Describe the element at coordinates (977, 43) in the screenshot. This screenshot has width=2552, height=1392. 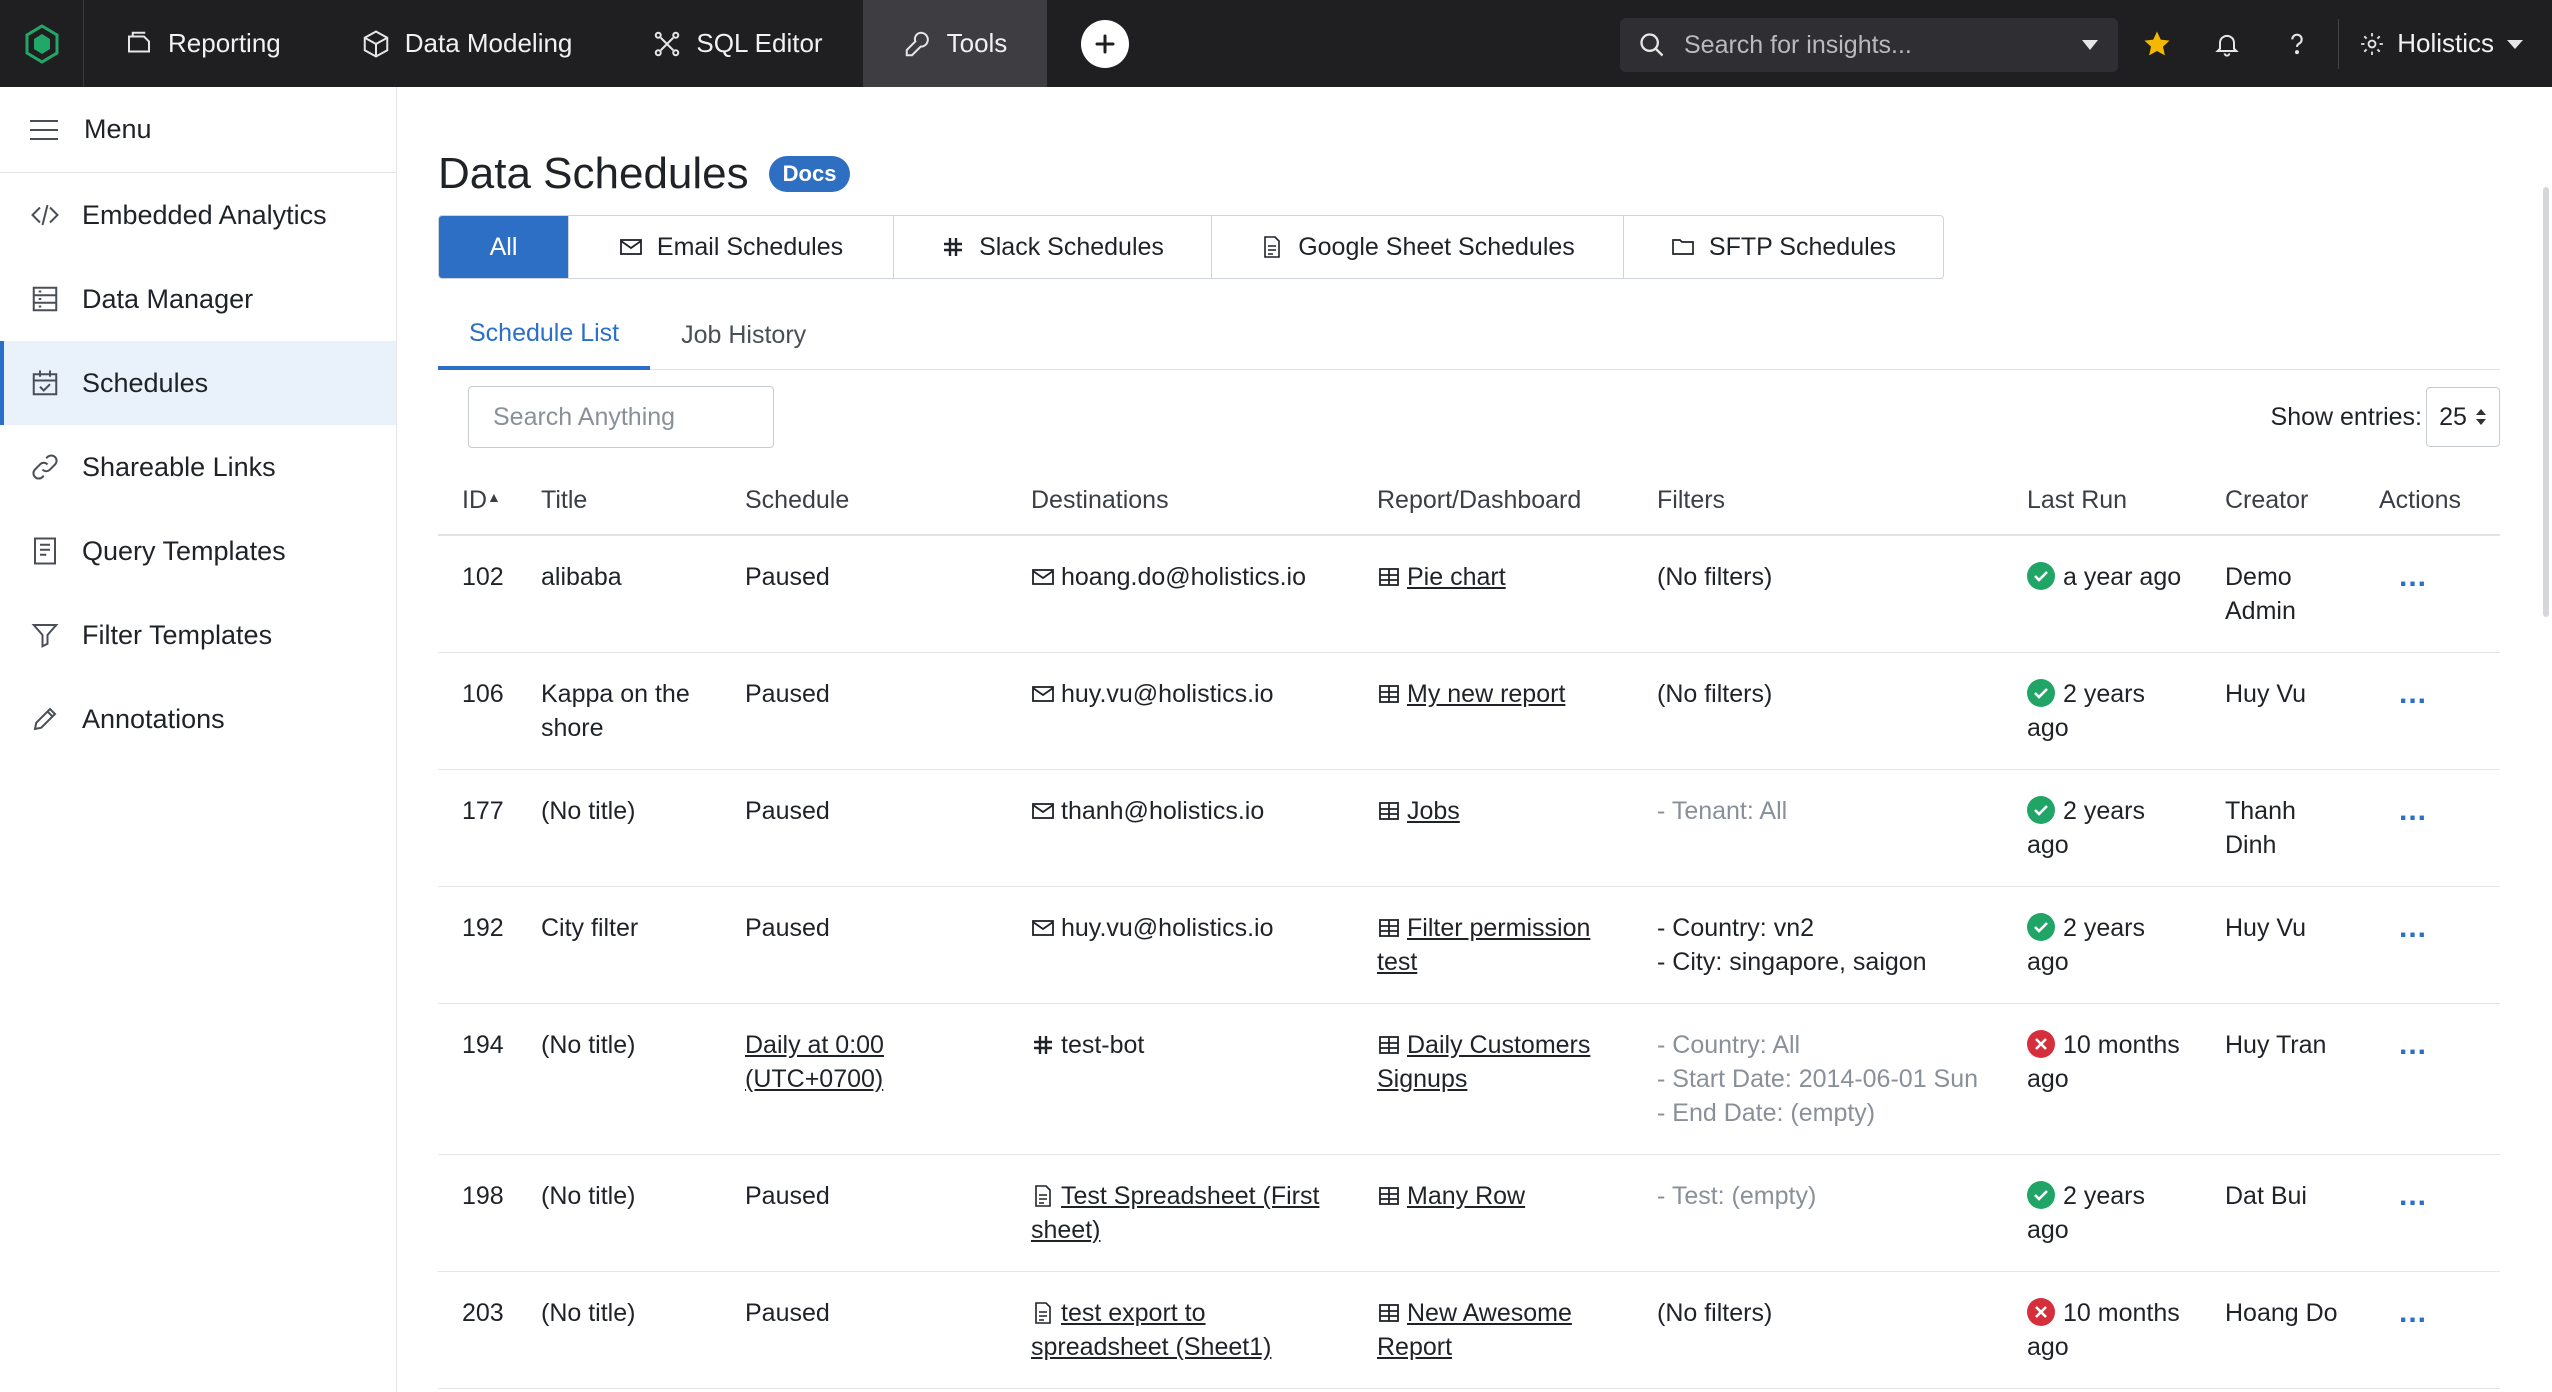
I see `nav-tools-label: Tools` at that location.